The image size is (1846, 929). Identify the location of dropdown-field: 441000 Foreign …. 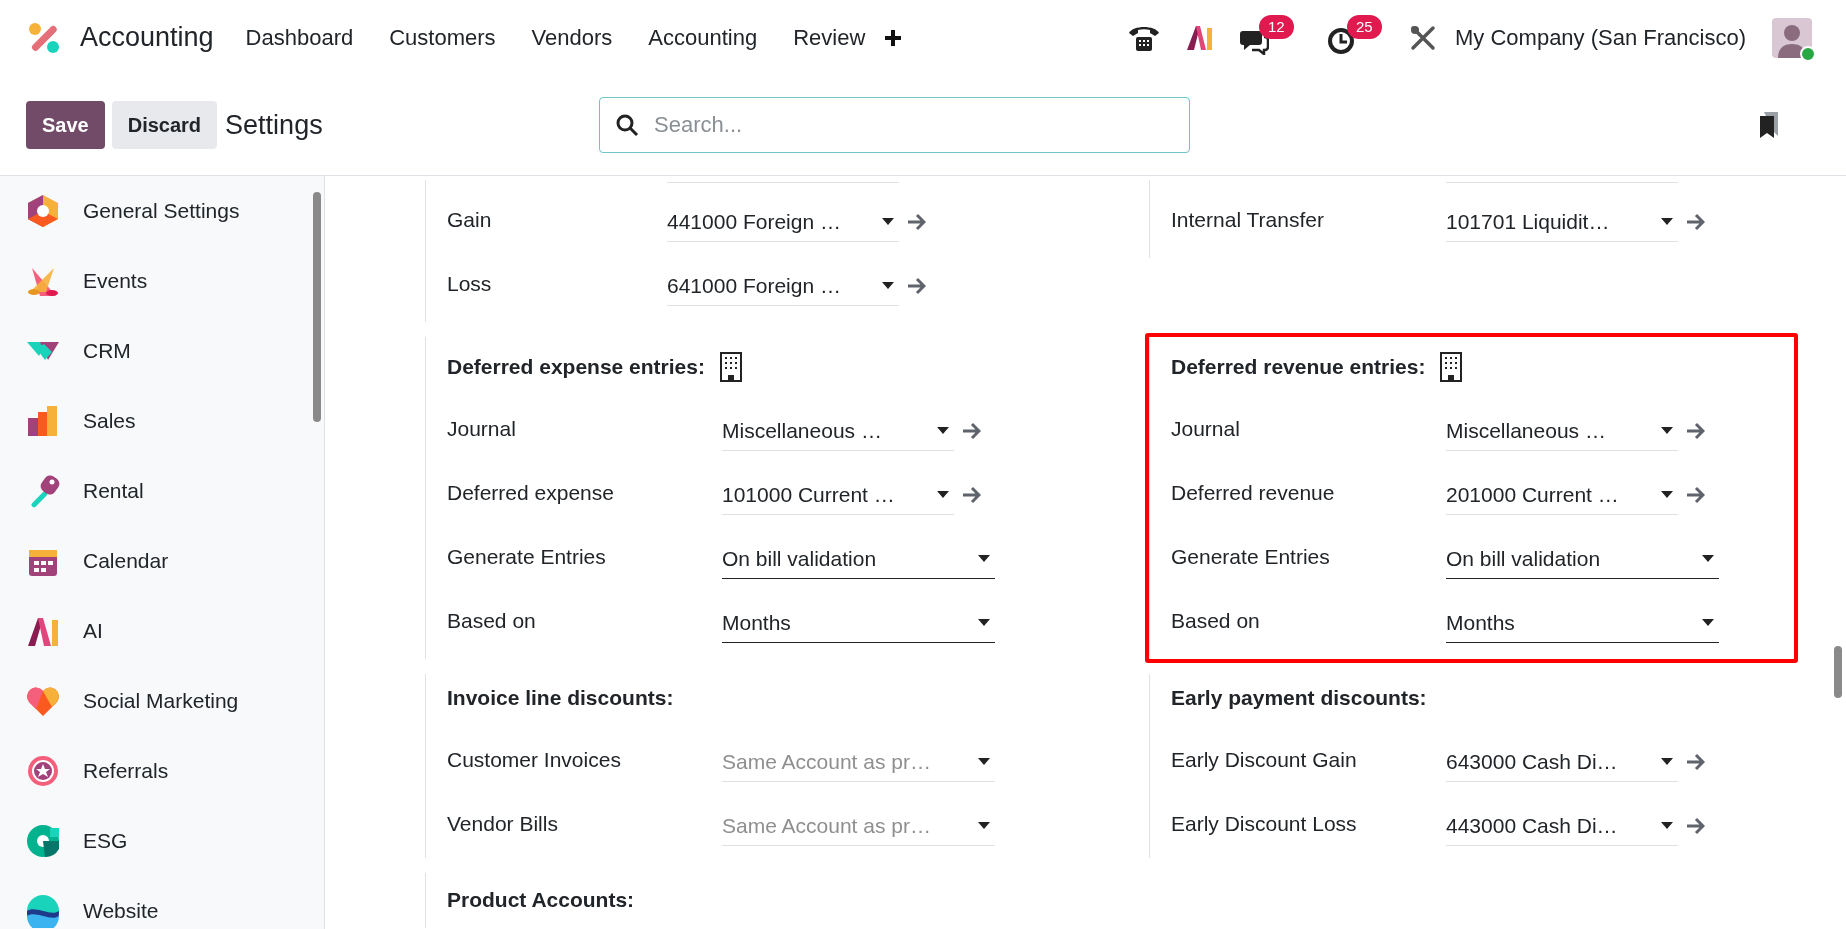
(783, 222).